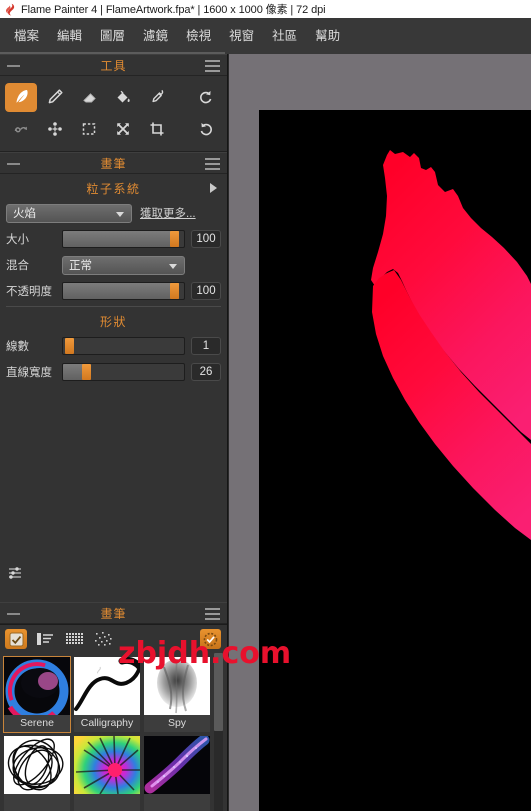 The height and width of the screenshot is (811, 531). I want to click on library-panel-header: 畫筆, so click(113, 613).